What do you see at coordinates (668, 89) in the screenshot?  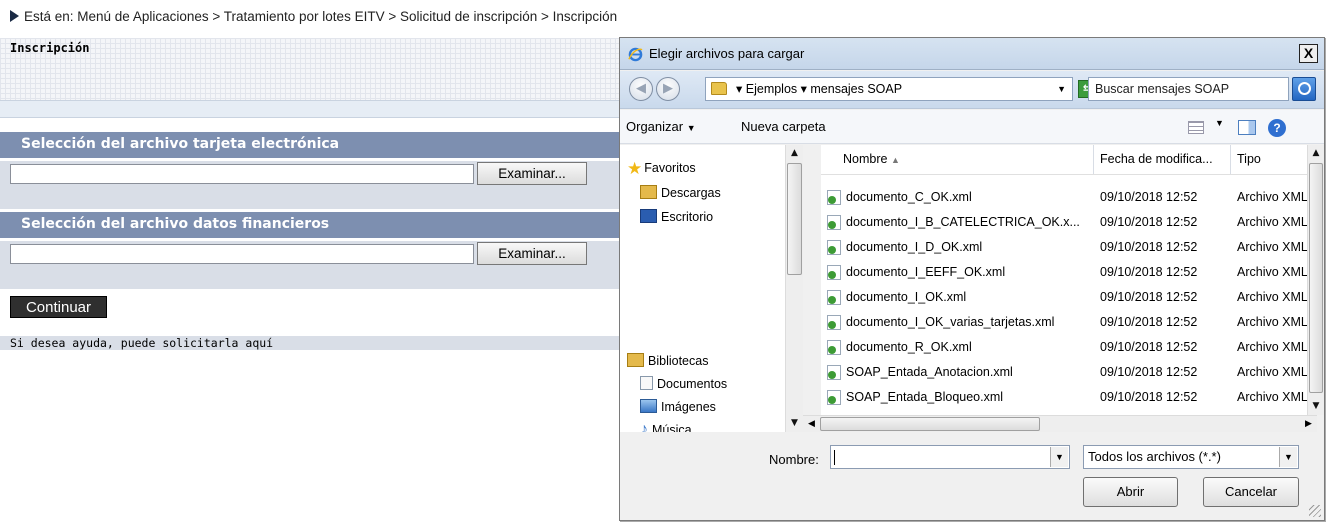 I see `forward-button: ▶` at bounding box center [668, 89].